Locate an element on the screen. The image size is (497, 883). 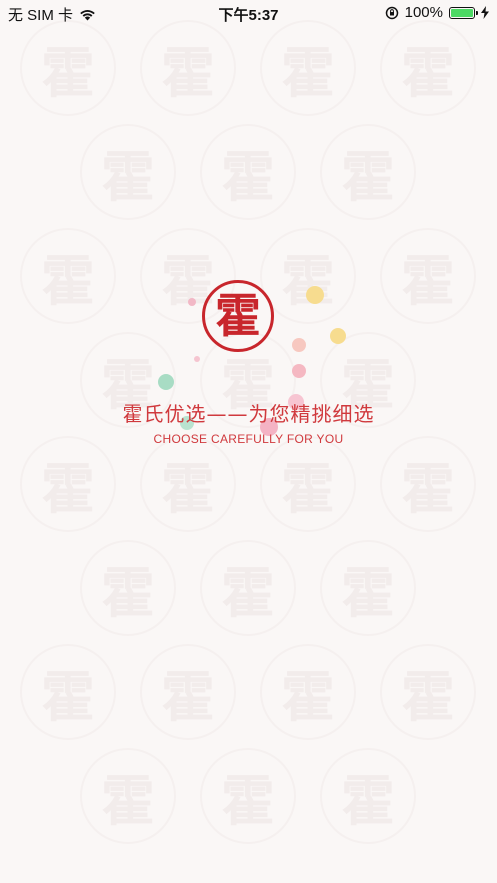
decor-bubble-yellow is located at coordinates (315, 295).